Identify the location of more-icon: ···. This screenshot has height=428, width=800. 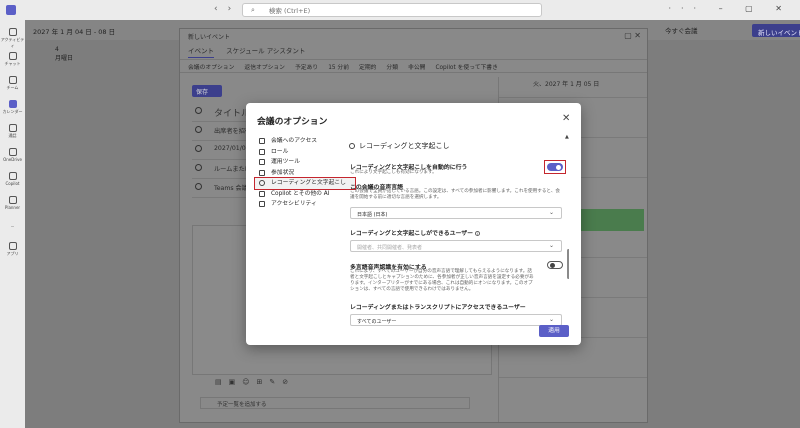
(12, 226).